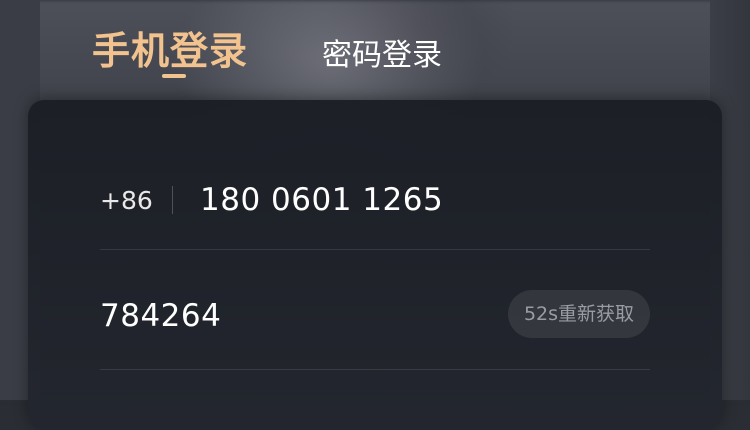 Image resolution: width=750 pixels, height=430 pixels. I want to click on tab-password-login: 密码登录, so click(382, 52).